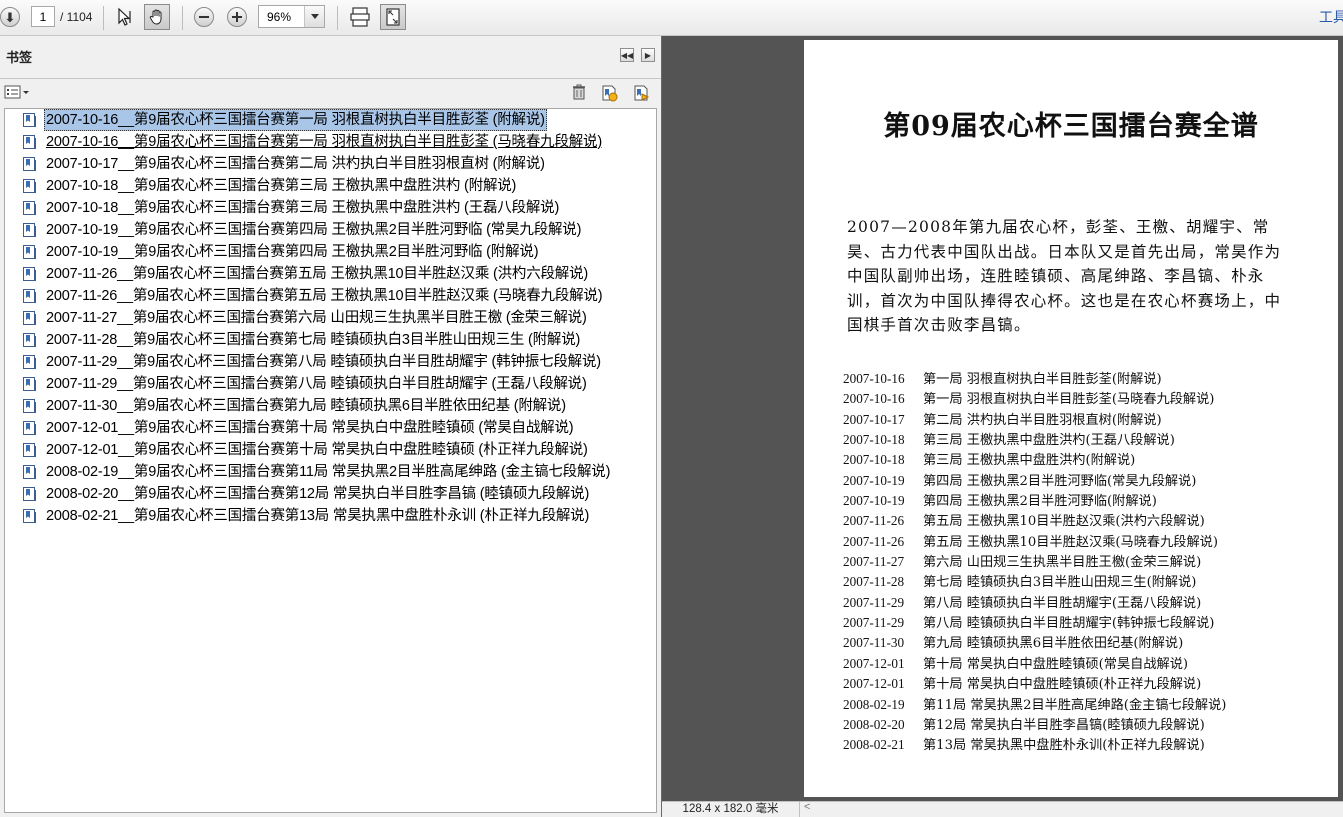 Image resolution: width=1343 pixels, height=817 pixels. Describe the element at coordinates (1040, 502) in the screenshot. I see `game-text: 第四局 王檄执黑2目半胜河野临(附解说)` at that location.